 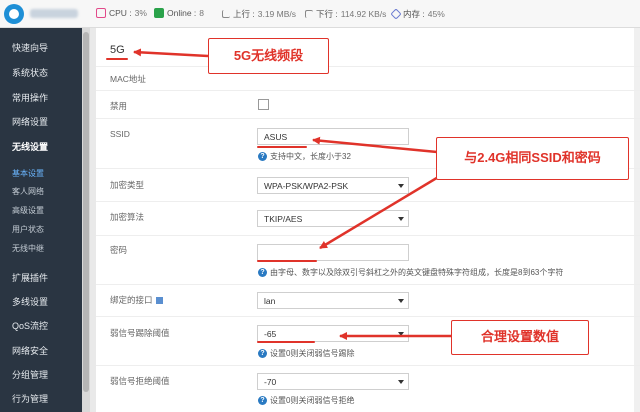 I want to click on cpu-stat: CPU : 3%, so click(x=121, y=13).